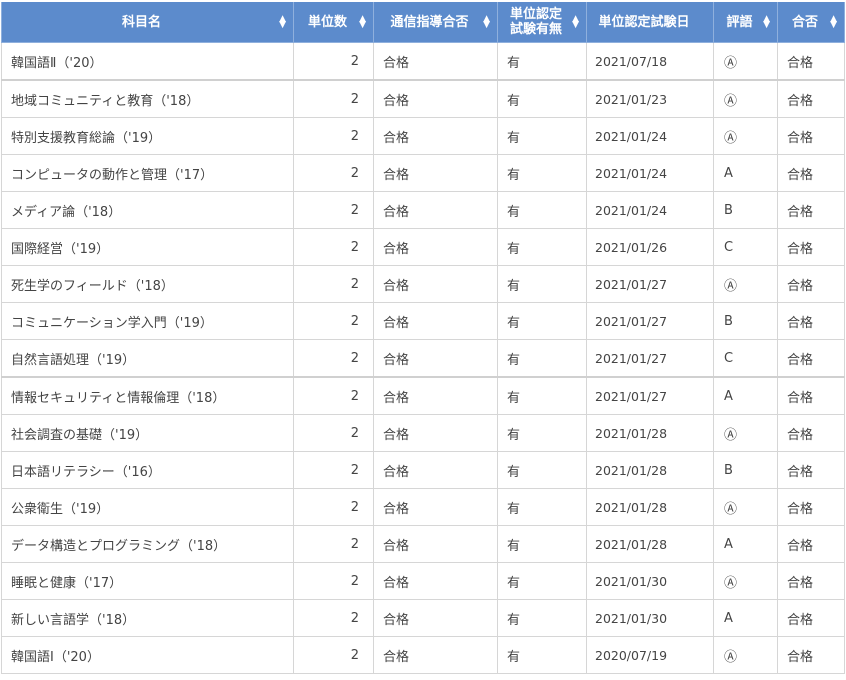 This screenshot has width=846, height=680. I want to click on table-row: 社会調査の基礎（'19） 2 合格有 2021/01/28 Ⓐ 合格, so click(423, 433).